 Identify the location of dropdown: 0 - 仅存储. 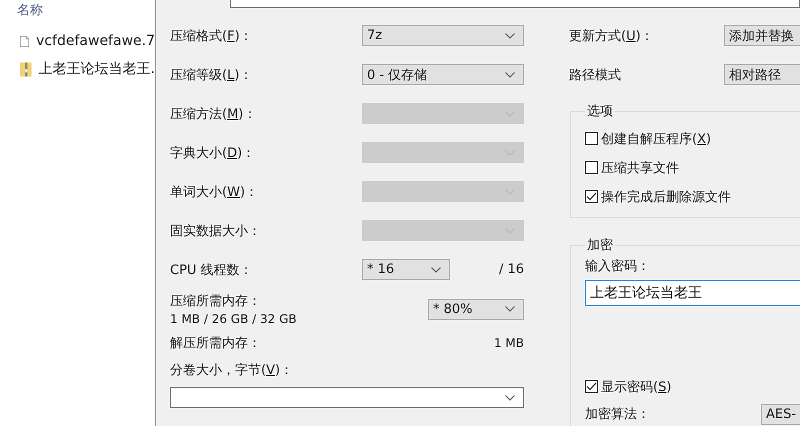
(443, 74).